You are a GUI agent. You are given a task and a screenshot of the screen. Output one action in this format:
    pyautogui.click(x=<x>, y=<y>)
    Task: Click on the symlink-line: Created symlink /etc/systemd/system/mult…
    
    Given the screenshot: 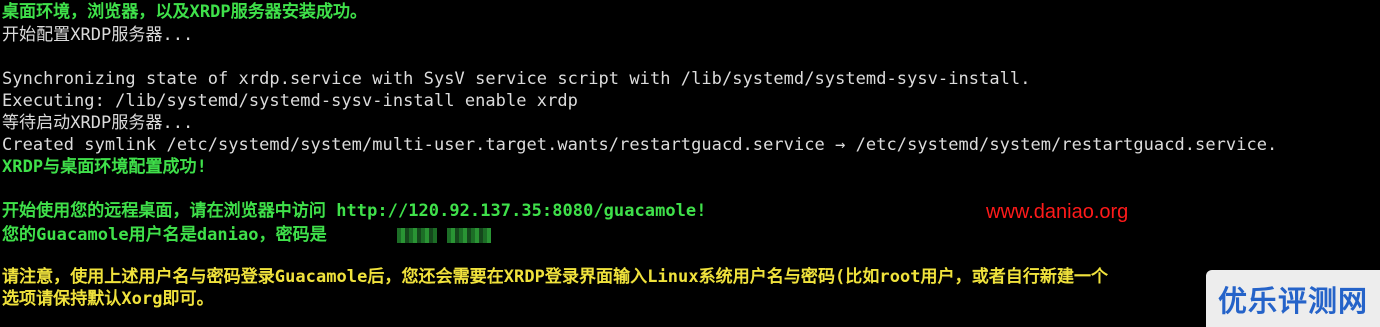 What is the action you would take?
    pyautogui.click(x=640, y=145)
    